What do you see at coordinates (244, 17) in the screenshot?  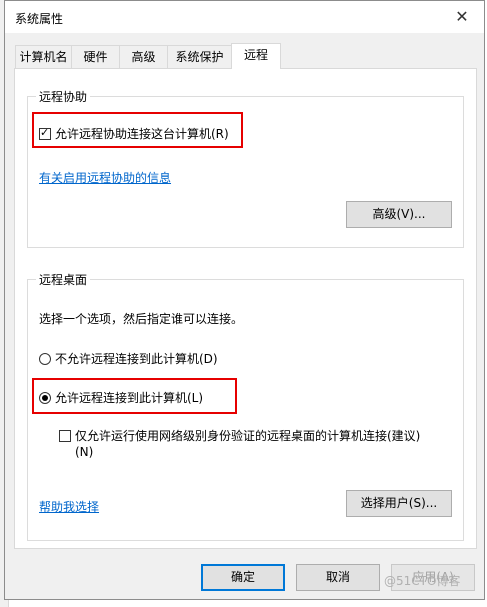 I see `title-bar: 系统属性 ✕` at bounding box center [244, 17].